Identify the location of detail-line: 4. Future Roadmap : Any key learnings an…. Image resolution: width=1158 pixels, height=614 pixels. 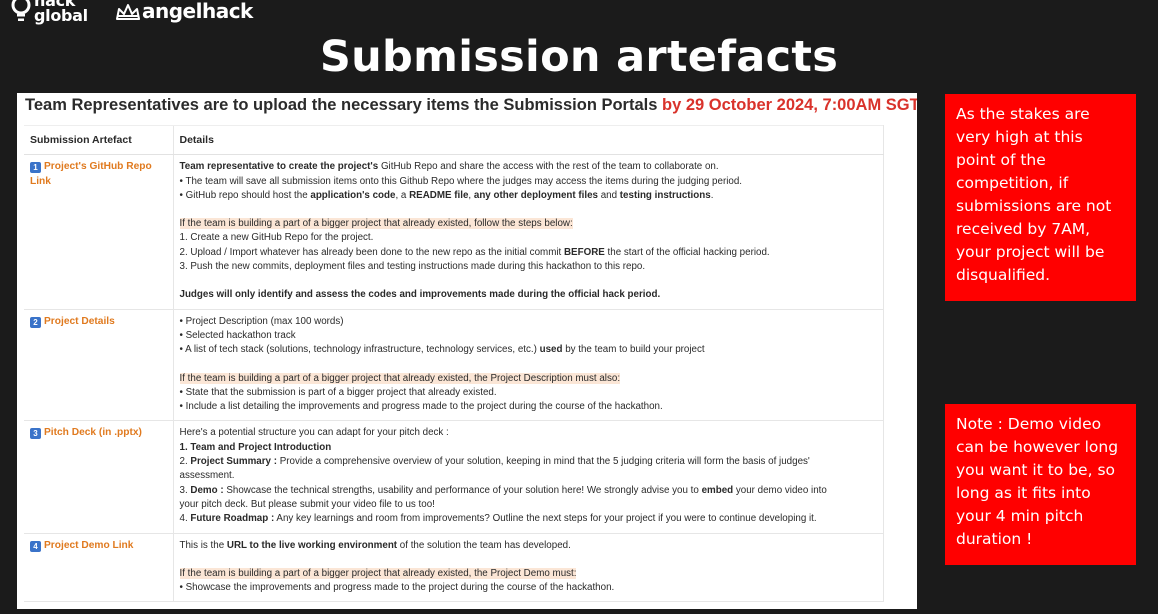
(498, 519).